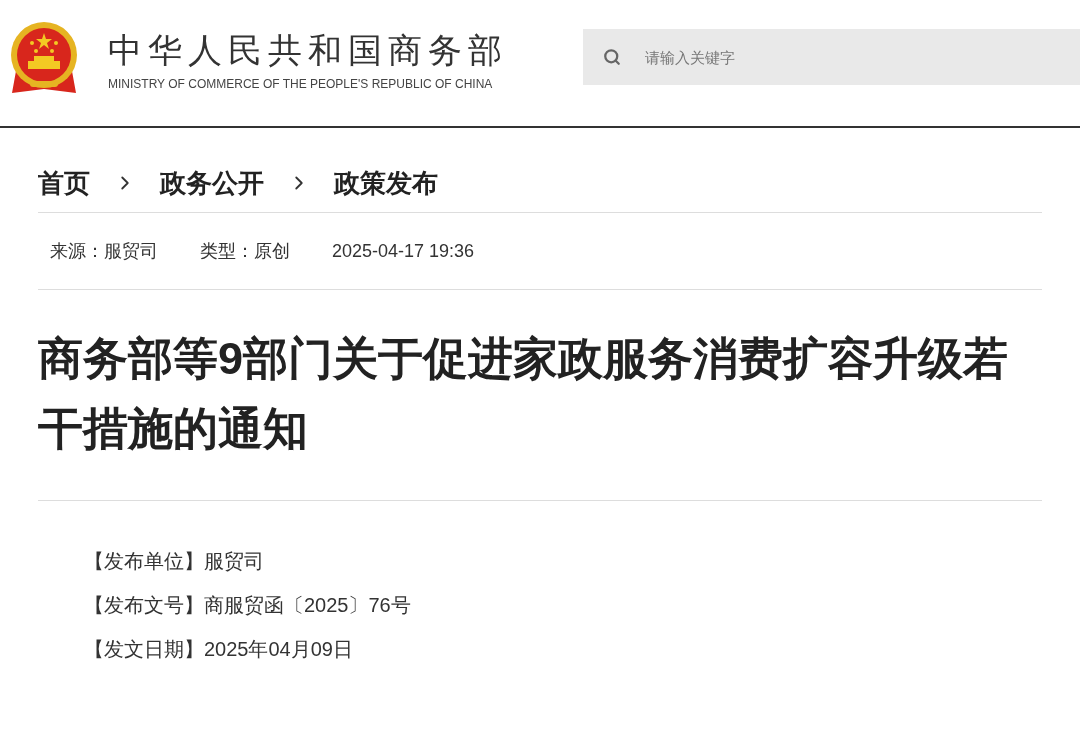 This screenshot has height=734, width=1080. What do you see at coordinates (245, 251) in the screenshot?
I see `meta-text: 类型：原创` at bounding box center [245, 251].